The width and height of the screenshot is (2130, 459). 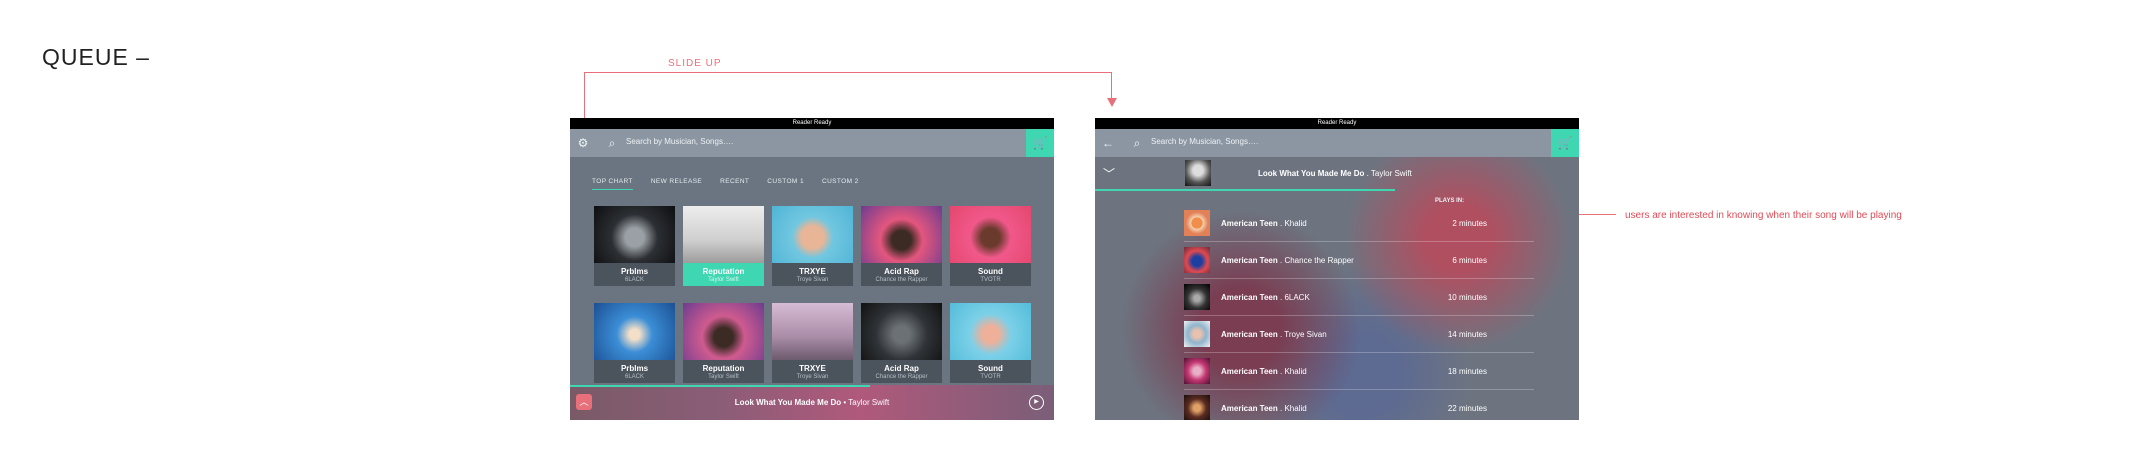 I want to click on status-bar: Reader Ready, so click(x=812, y=123).